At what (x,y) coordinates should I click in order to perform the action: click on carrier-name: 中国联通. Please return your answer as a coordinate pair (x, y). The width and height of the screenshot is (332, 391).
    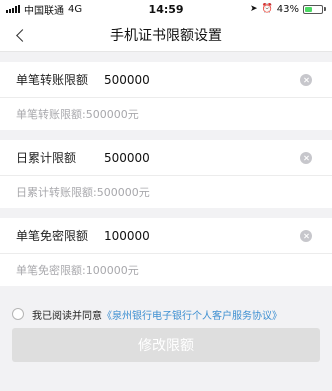
    Looking at the image, I should click on (44, 11).